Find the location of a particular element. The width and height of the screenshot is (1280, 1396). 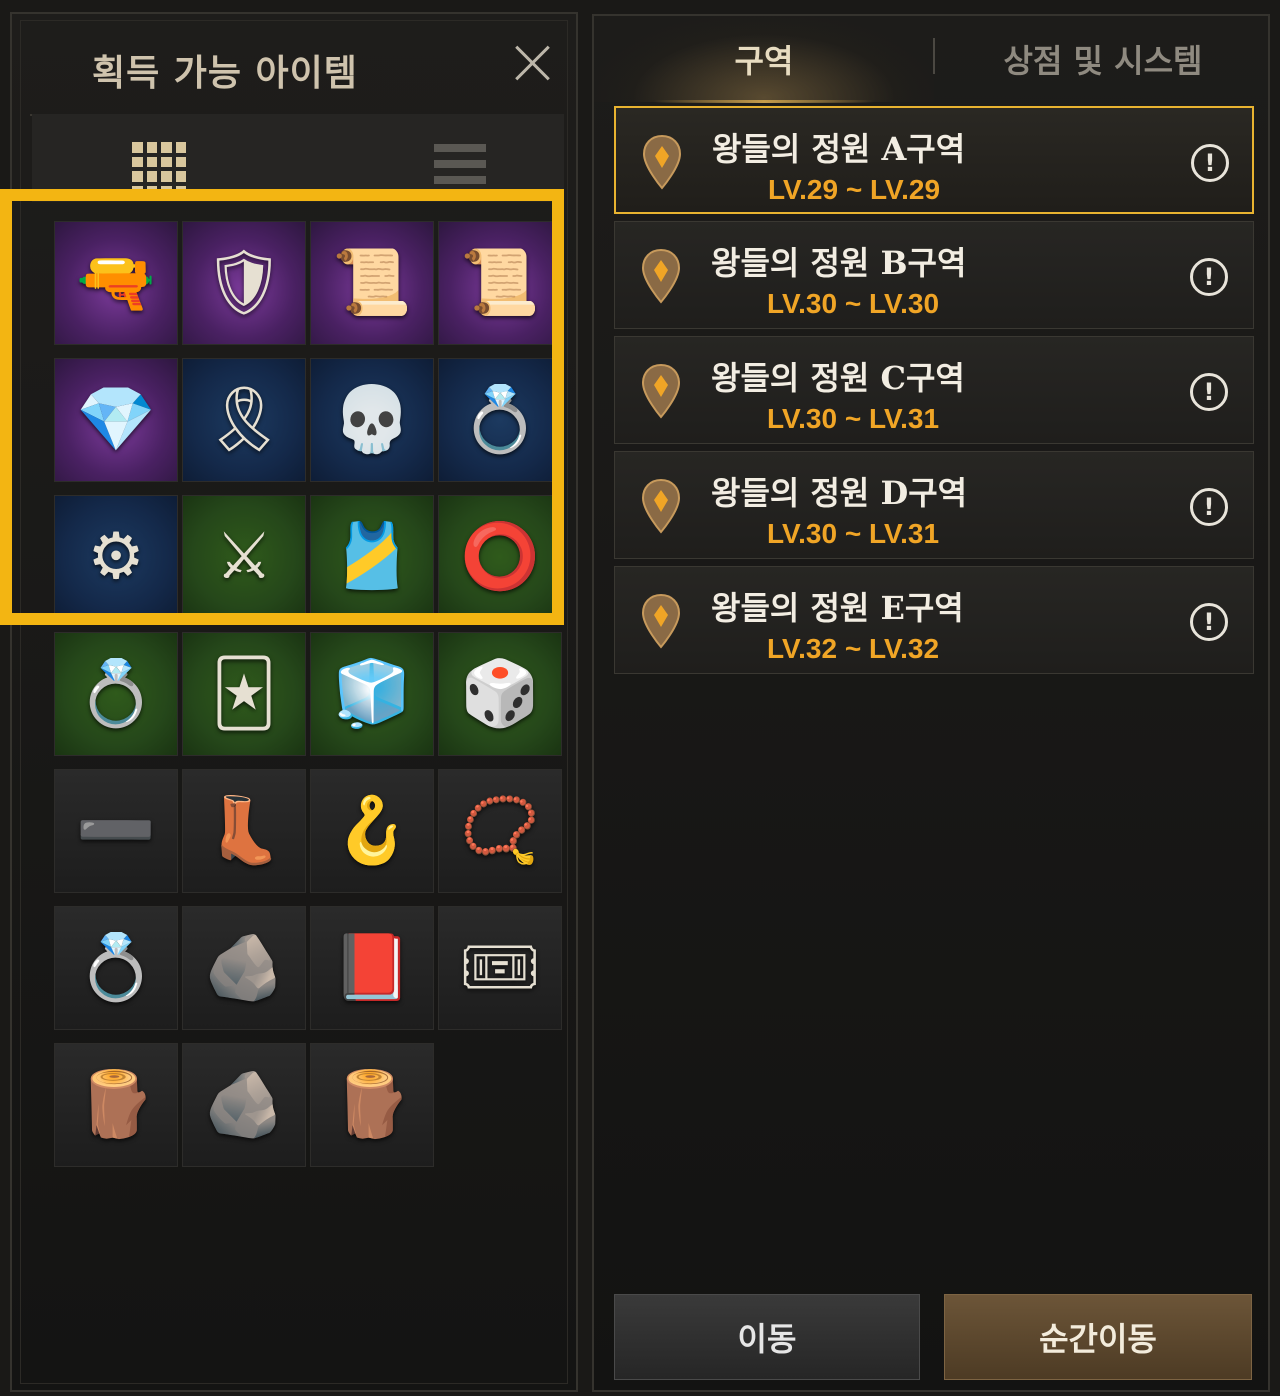

item-slot: 🛡 is located at coordinates (244, 283).